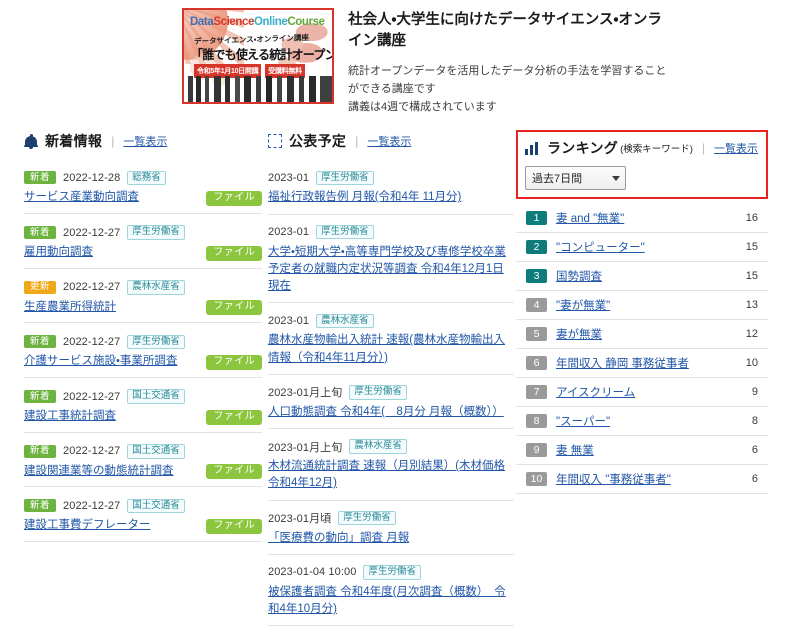  Describe the element at coordinates (391, 197) in the screenshot. I see `schedule-item-link: 福祉行政報告例 月報(令和4年 11月分)` at that location.